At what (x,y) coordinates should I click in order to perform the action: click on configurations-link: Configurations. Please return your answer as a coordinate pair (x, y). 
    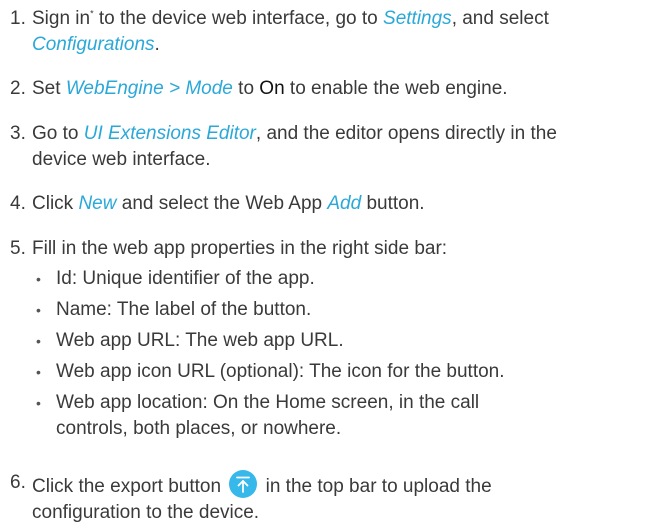
    Looking at the image, I should click on (93, 44).